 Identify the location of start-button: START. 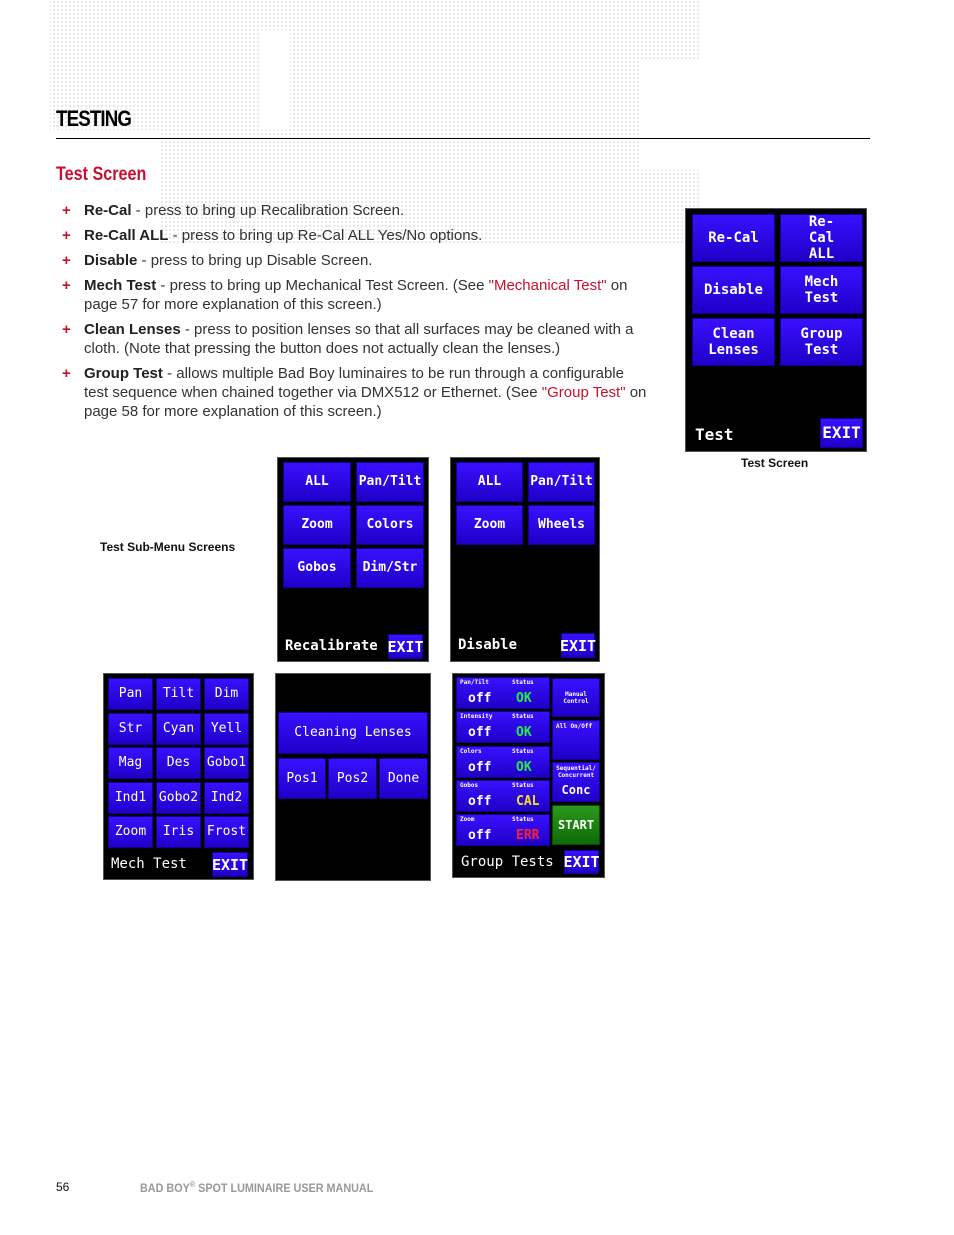
(576, 825).